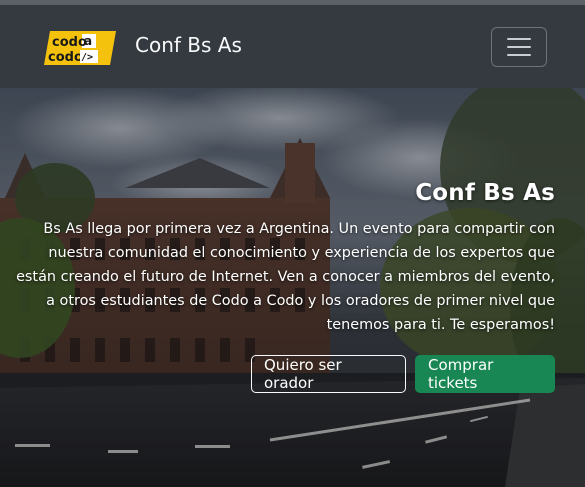  What do you see at coordinates (328, 374) in the screenshot?
I see `speaker-button: Quiero ser orador` at bounding box center [328, 374].